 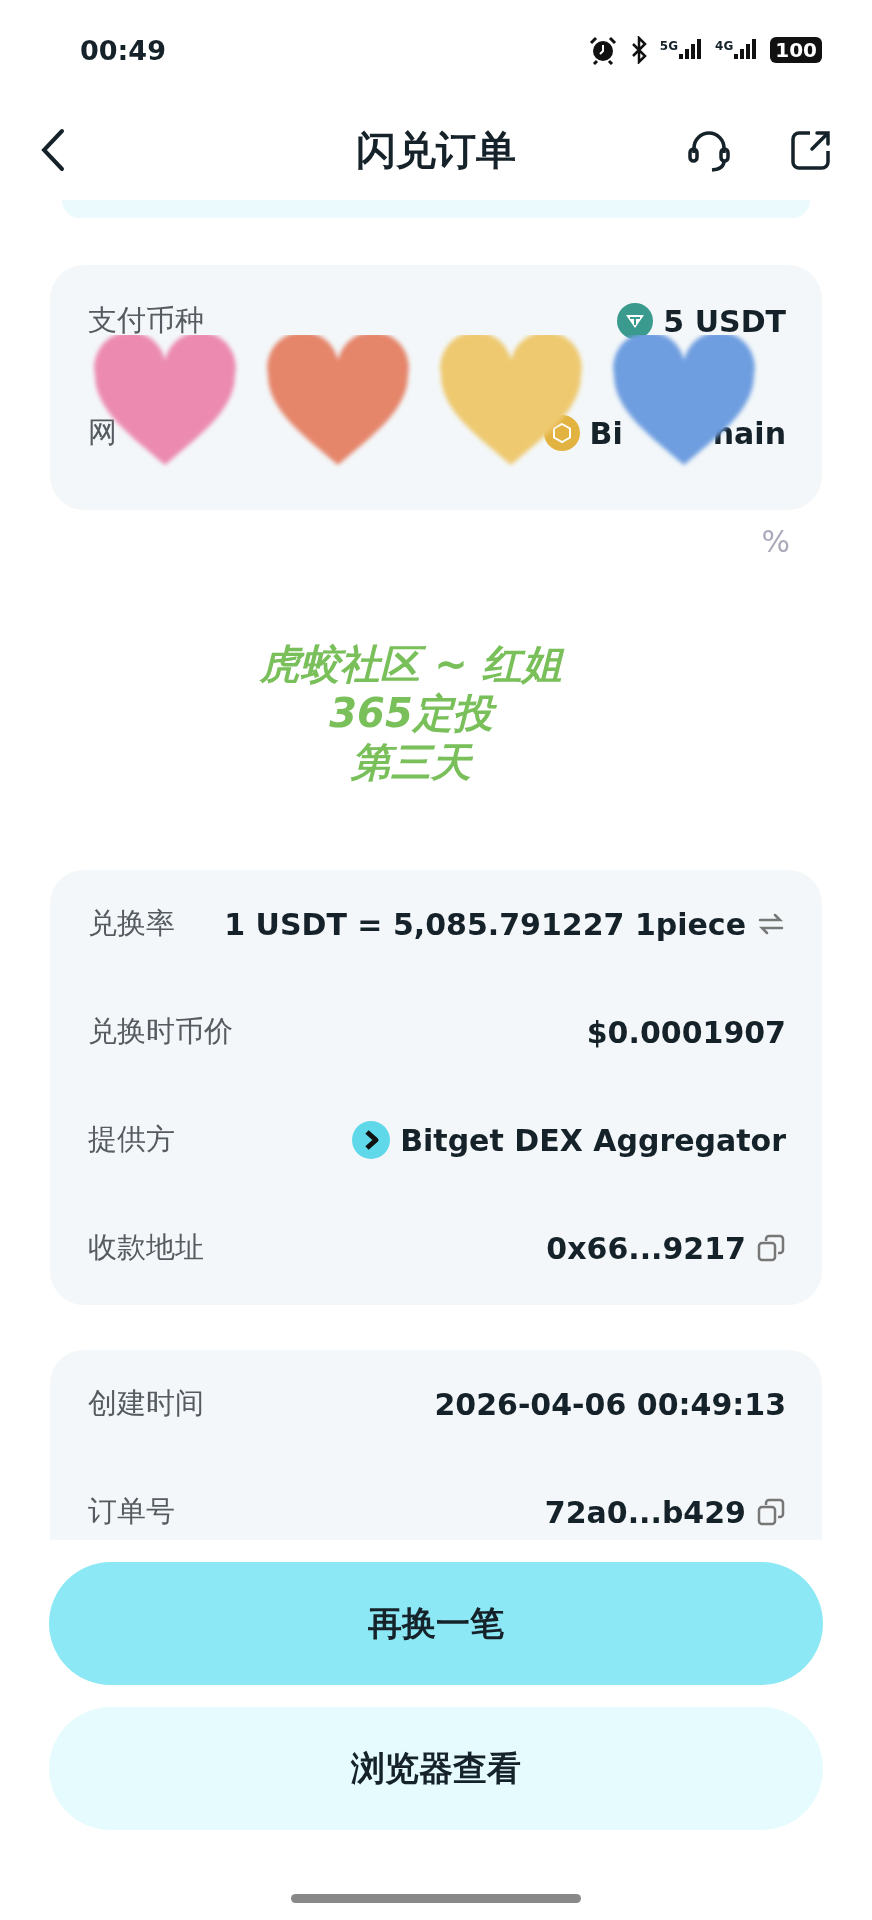 I want to click on status-time: 00:49, so click(x=123, y=50).